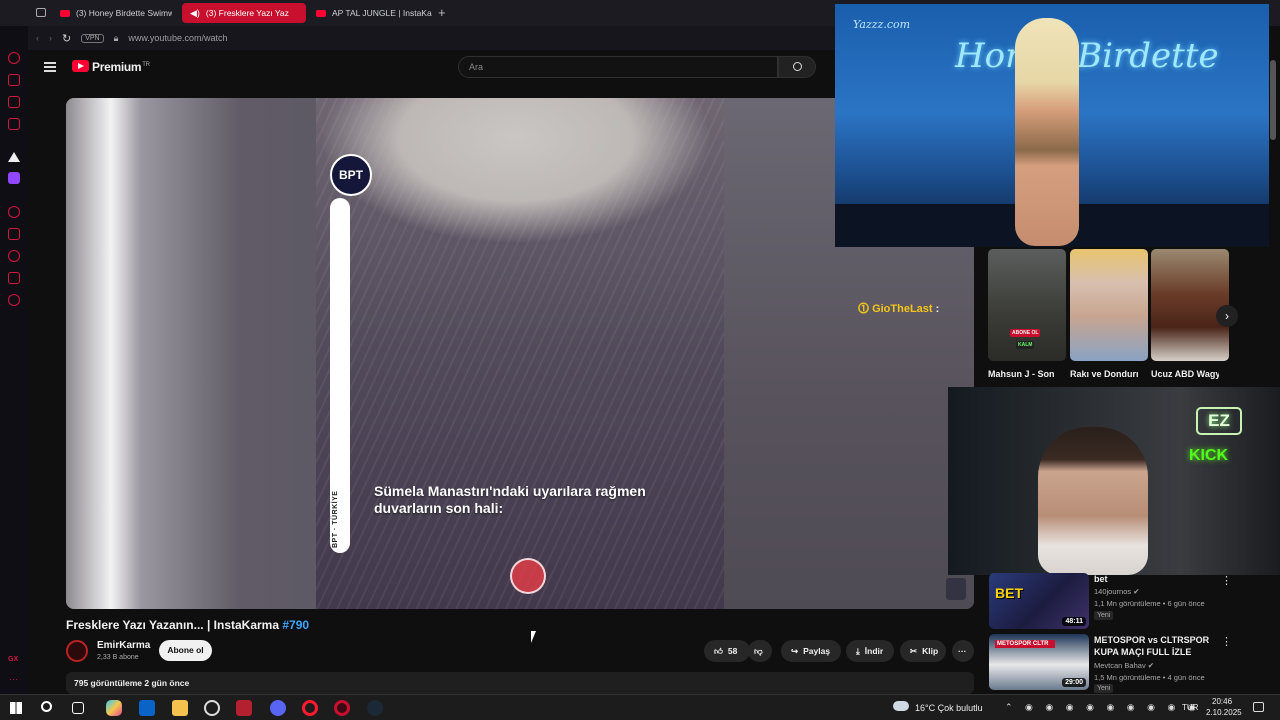  I want to click on tab-honey-birdette: (3) Honey Birdette Swimw, so click(112, 13).